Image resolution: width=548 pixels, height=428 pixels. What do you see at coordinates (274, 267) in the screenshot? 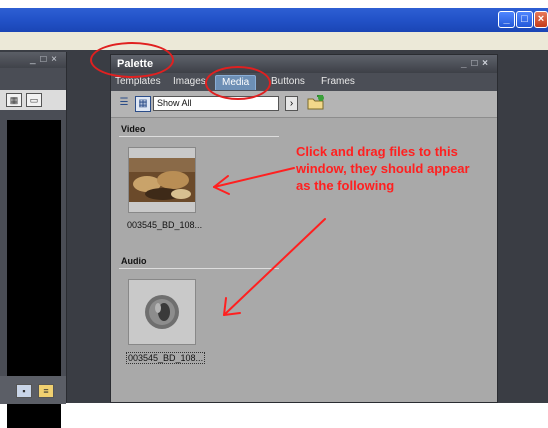
I see `arrow-to-audio` at bounding box center [274, 267].